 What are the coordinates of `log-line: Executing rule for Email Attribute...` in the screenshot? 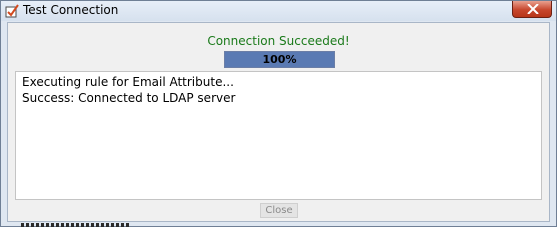 It's located at (128, 82).